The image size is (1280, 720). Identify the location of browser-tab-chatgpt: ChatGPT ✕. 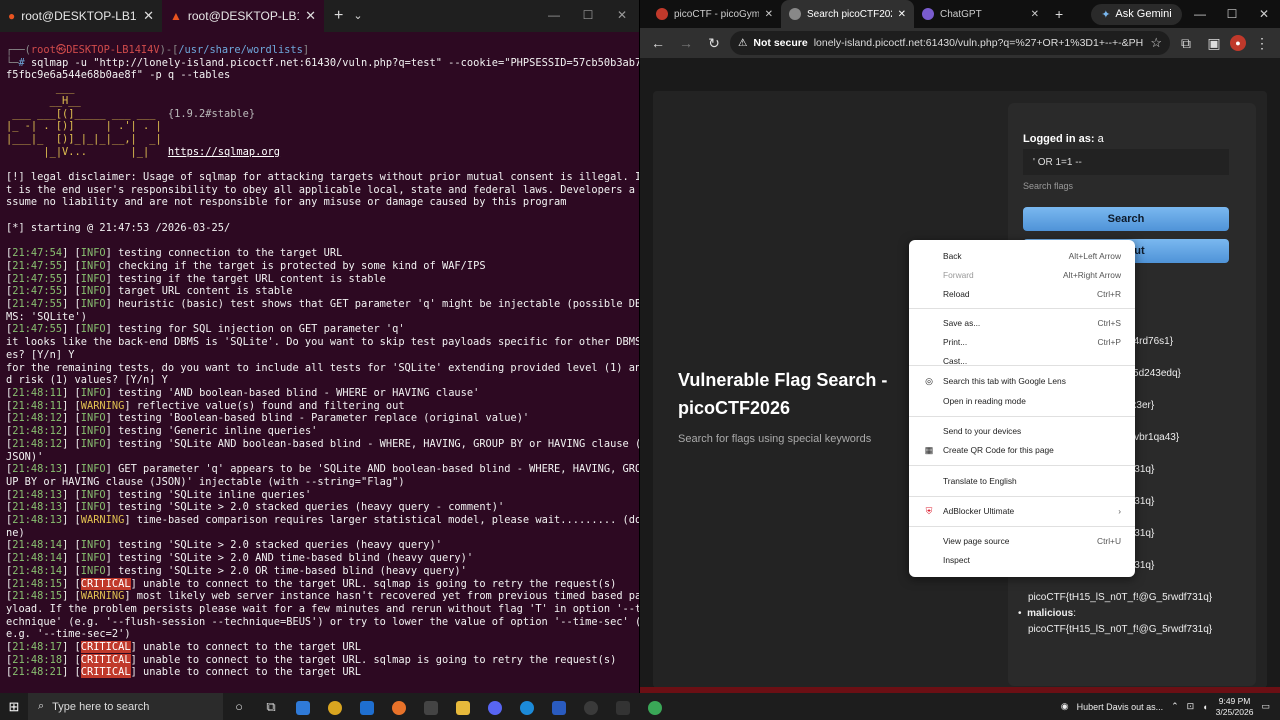
(980, 14).